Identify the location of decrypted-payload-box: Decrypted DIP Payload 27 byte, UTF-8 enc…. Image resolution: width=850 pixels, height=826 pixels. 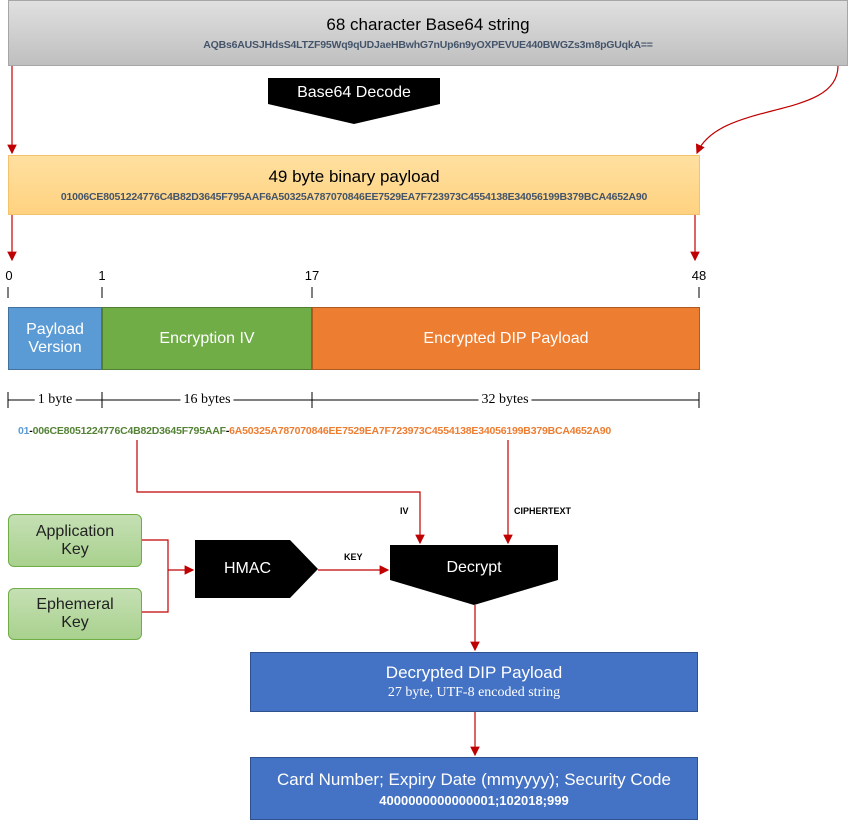
(474, 682).